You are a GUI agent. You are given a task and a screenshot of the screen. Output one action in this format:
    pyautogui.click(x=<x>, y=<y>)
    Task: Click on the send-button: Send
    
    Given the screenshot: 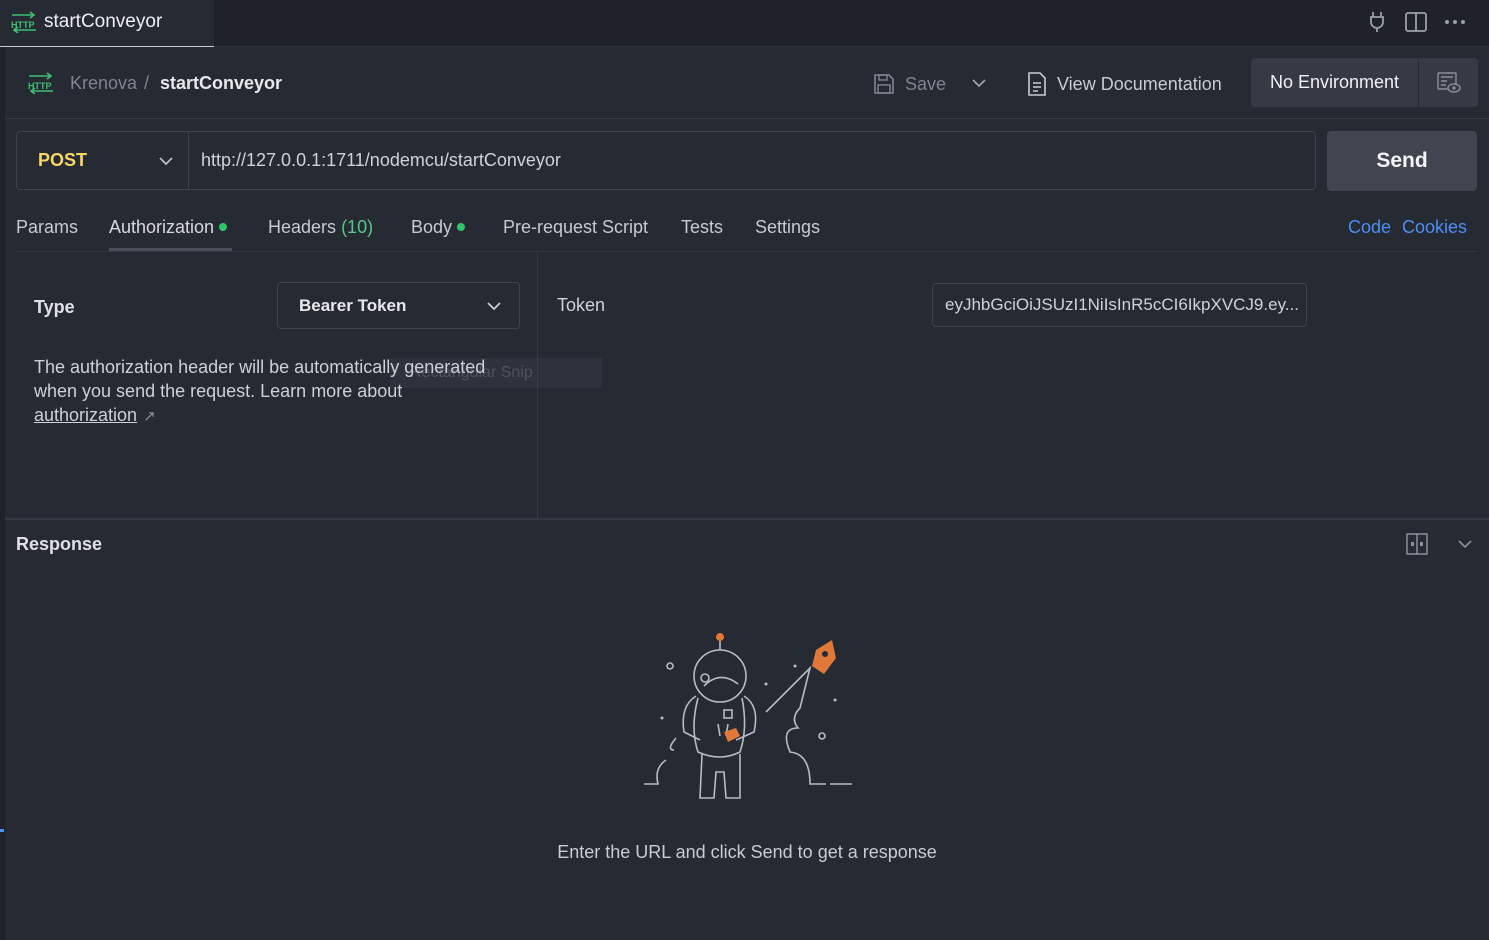 What is the action you would take?
    pyautogui.click(x=1402, y=161)
    